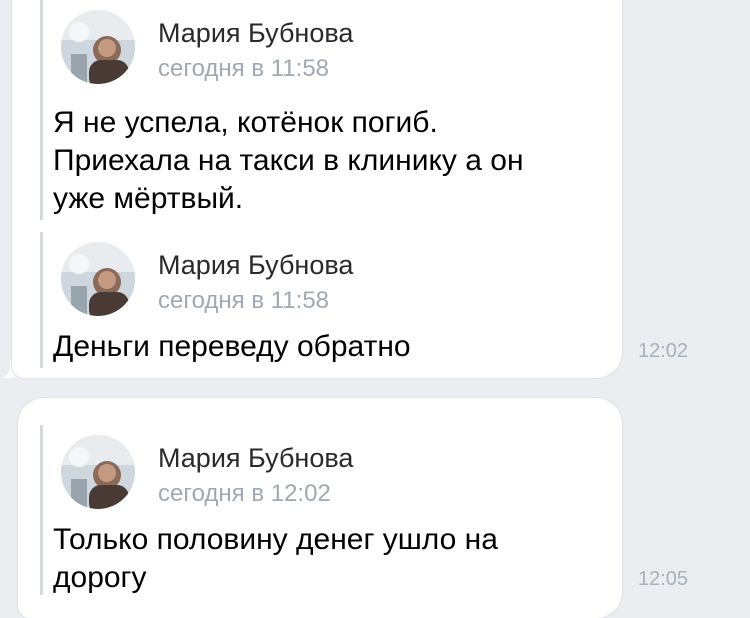 This screenshot has width=750, height=618. What do you see at coordinates (663, 351) in the screenshot?
I see `message-time: 12:02` at bounding box center [663, 351].